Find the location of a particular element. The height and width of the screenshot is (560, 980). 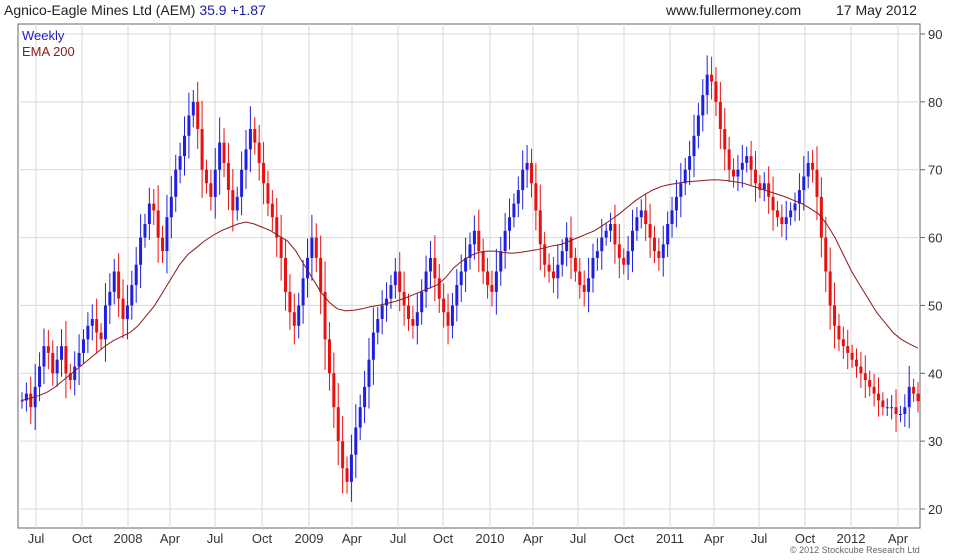

legend-weekly: Weekly is located at coordinates (43, 35).